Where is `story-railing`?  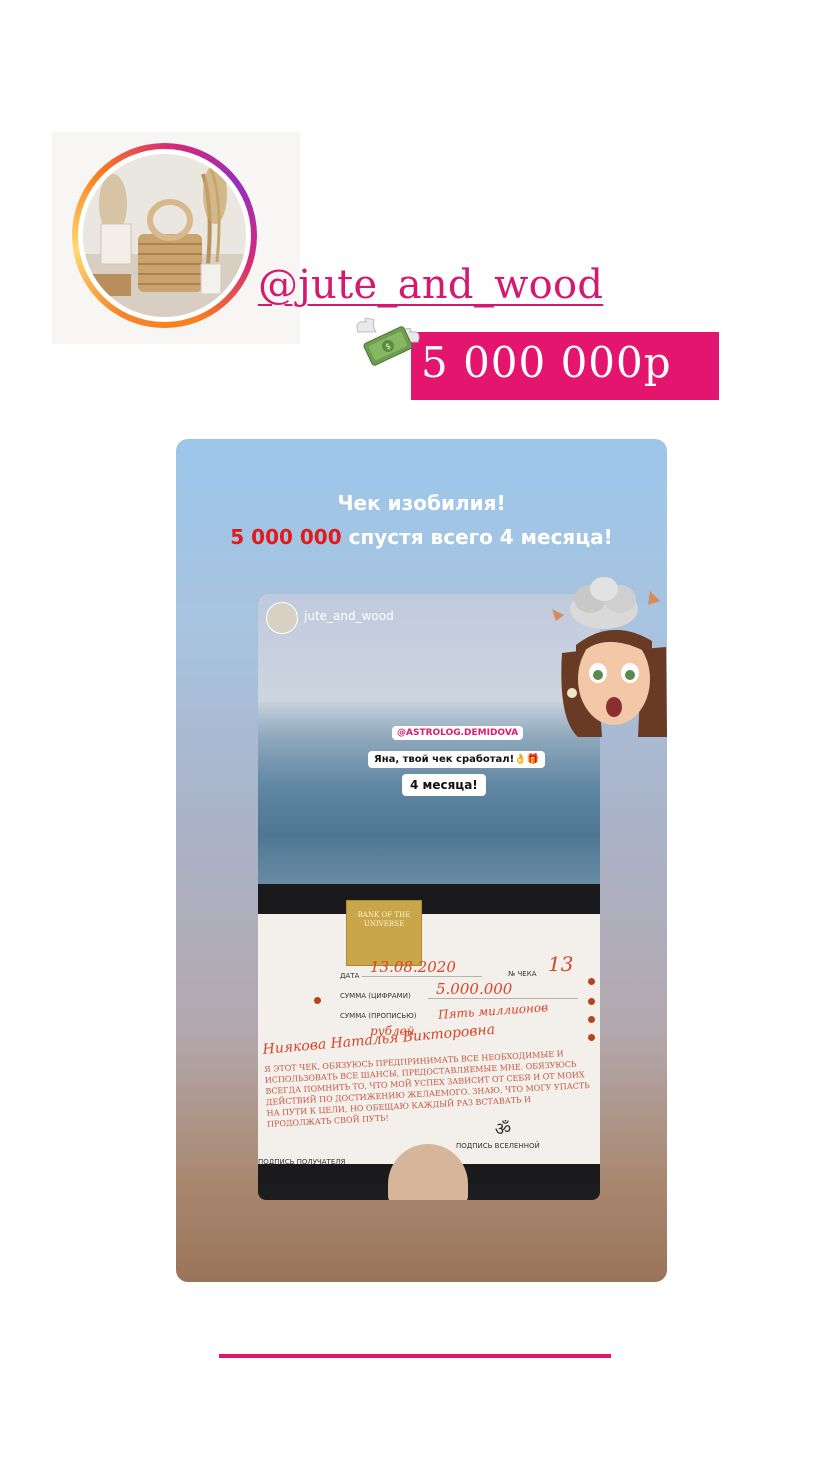 story-railing is located at coordinates (429, 899).